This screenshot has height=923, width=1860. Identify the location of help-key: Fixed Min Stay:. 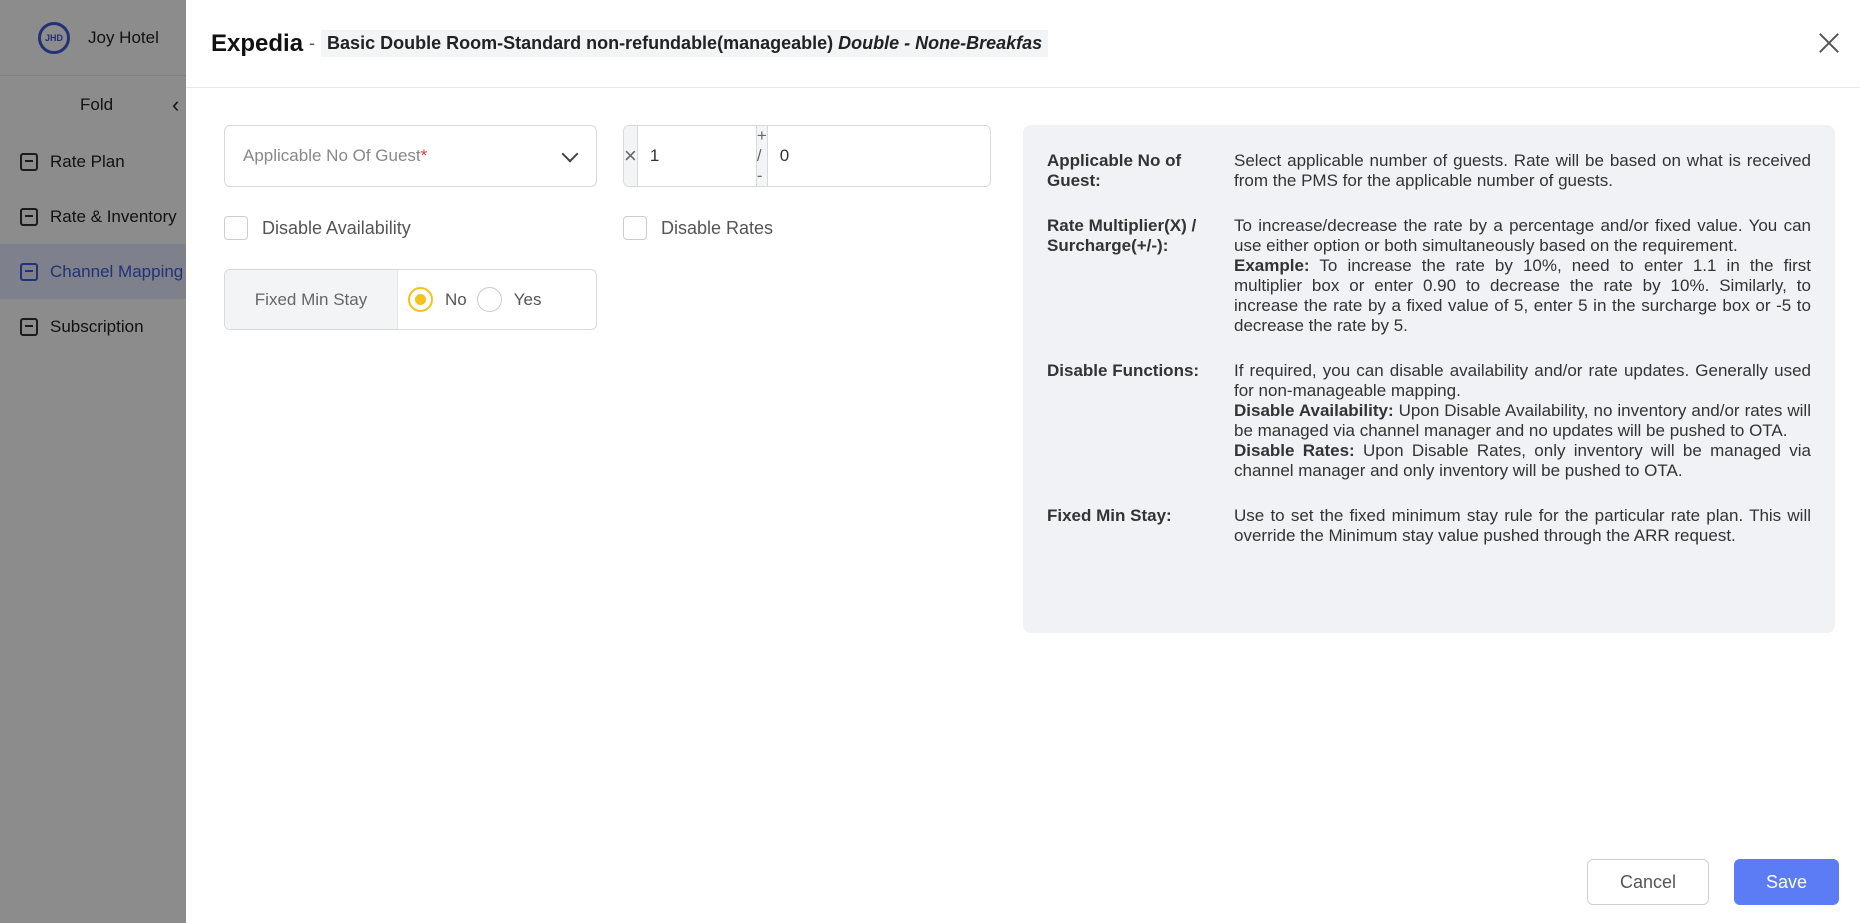
(1109, 515).